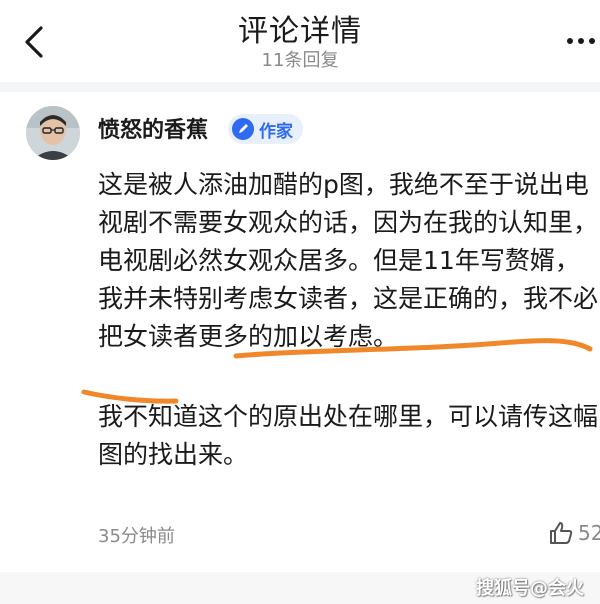 The image size is (600, 604). I want to click on comment-paragraph: 我不知道这个的原出处在哪里，可以请传这幅图的找出来。, so click(348, 435).